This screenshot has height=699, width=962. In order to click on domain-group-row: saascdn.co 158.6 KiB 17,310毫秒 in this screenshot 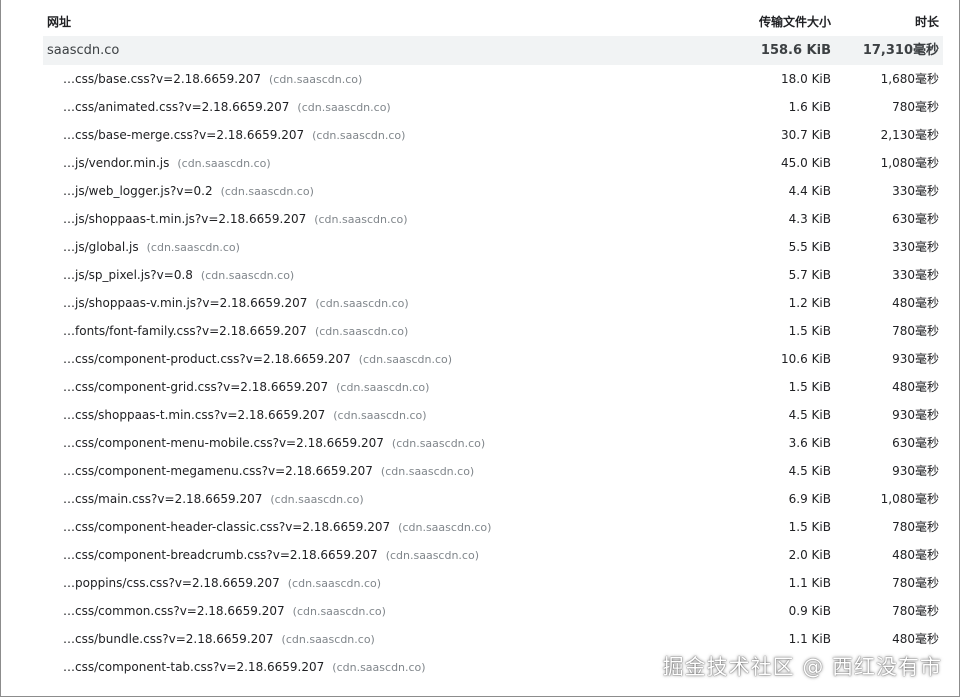, I will do `click(493, 50)`.